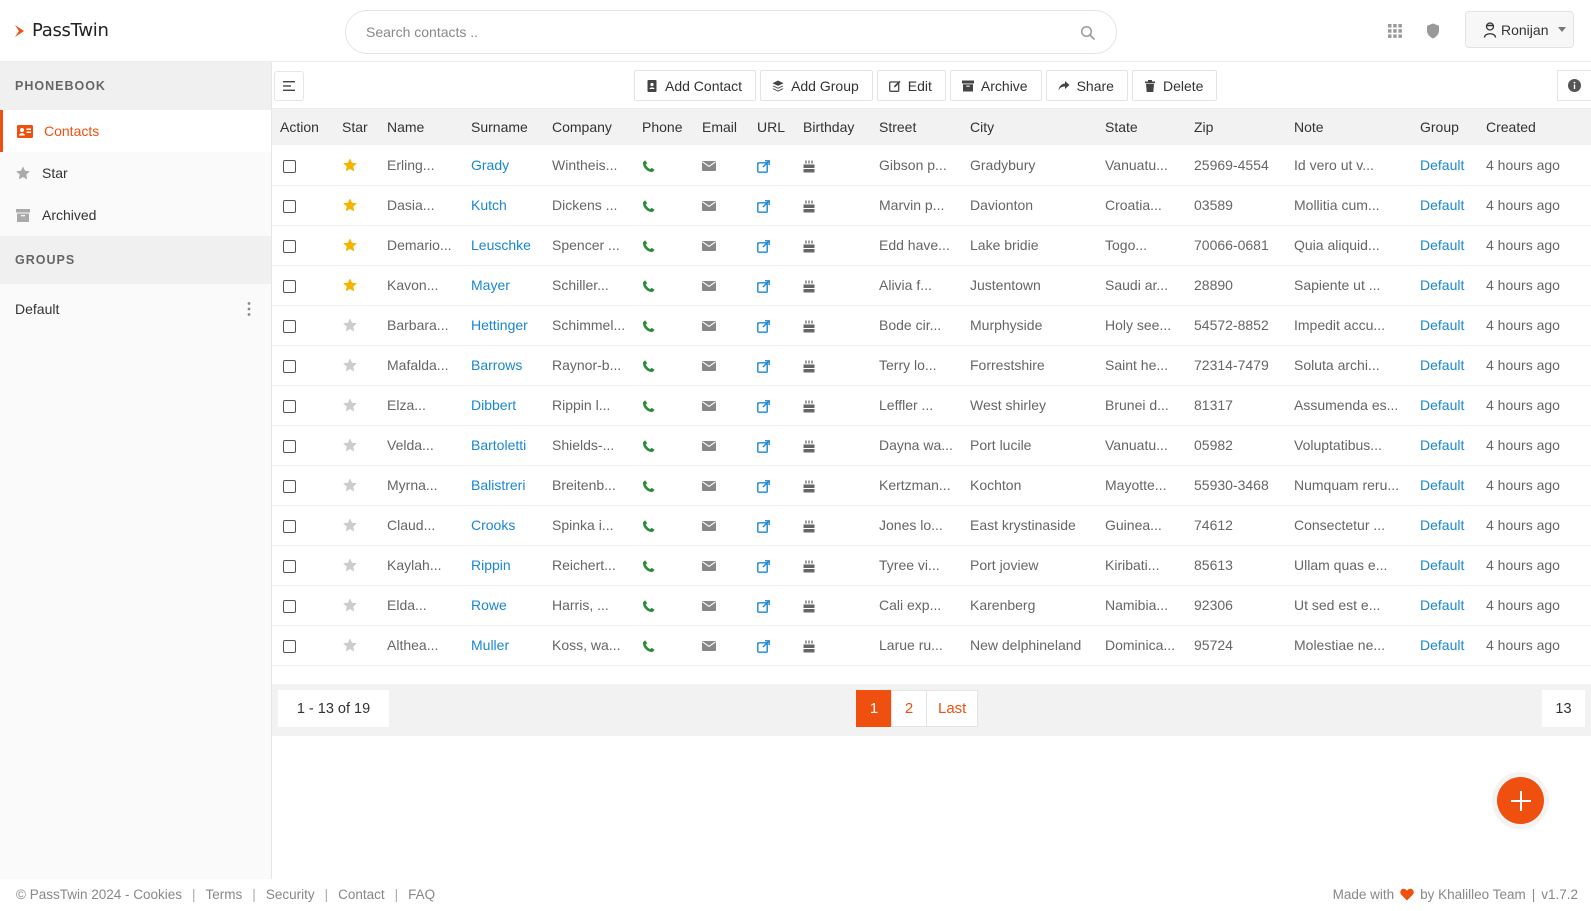 This screenshot has height=911, width=1591. What do you see at coordinates (721, 127) in the screenshot?
I see `column-header-email: Email` at bounding box center [721, 127].